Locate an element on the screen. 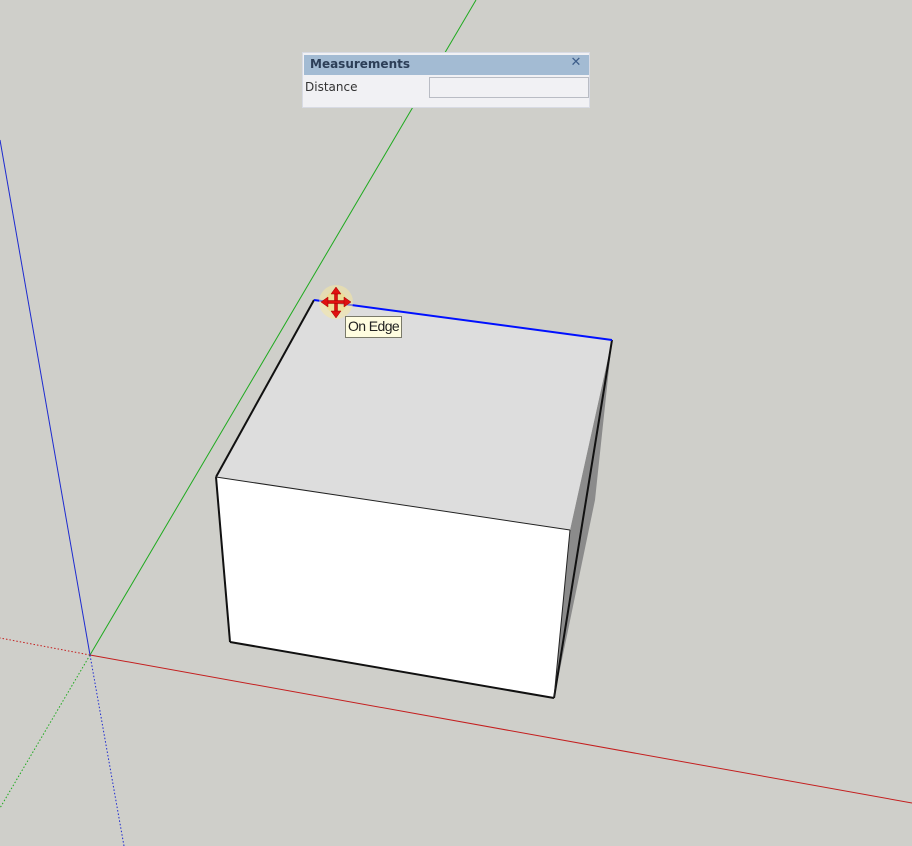  distance-input is located at coordinates (509, 87).